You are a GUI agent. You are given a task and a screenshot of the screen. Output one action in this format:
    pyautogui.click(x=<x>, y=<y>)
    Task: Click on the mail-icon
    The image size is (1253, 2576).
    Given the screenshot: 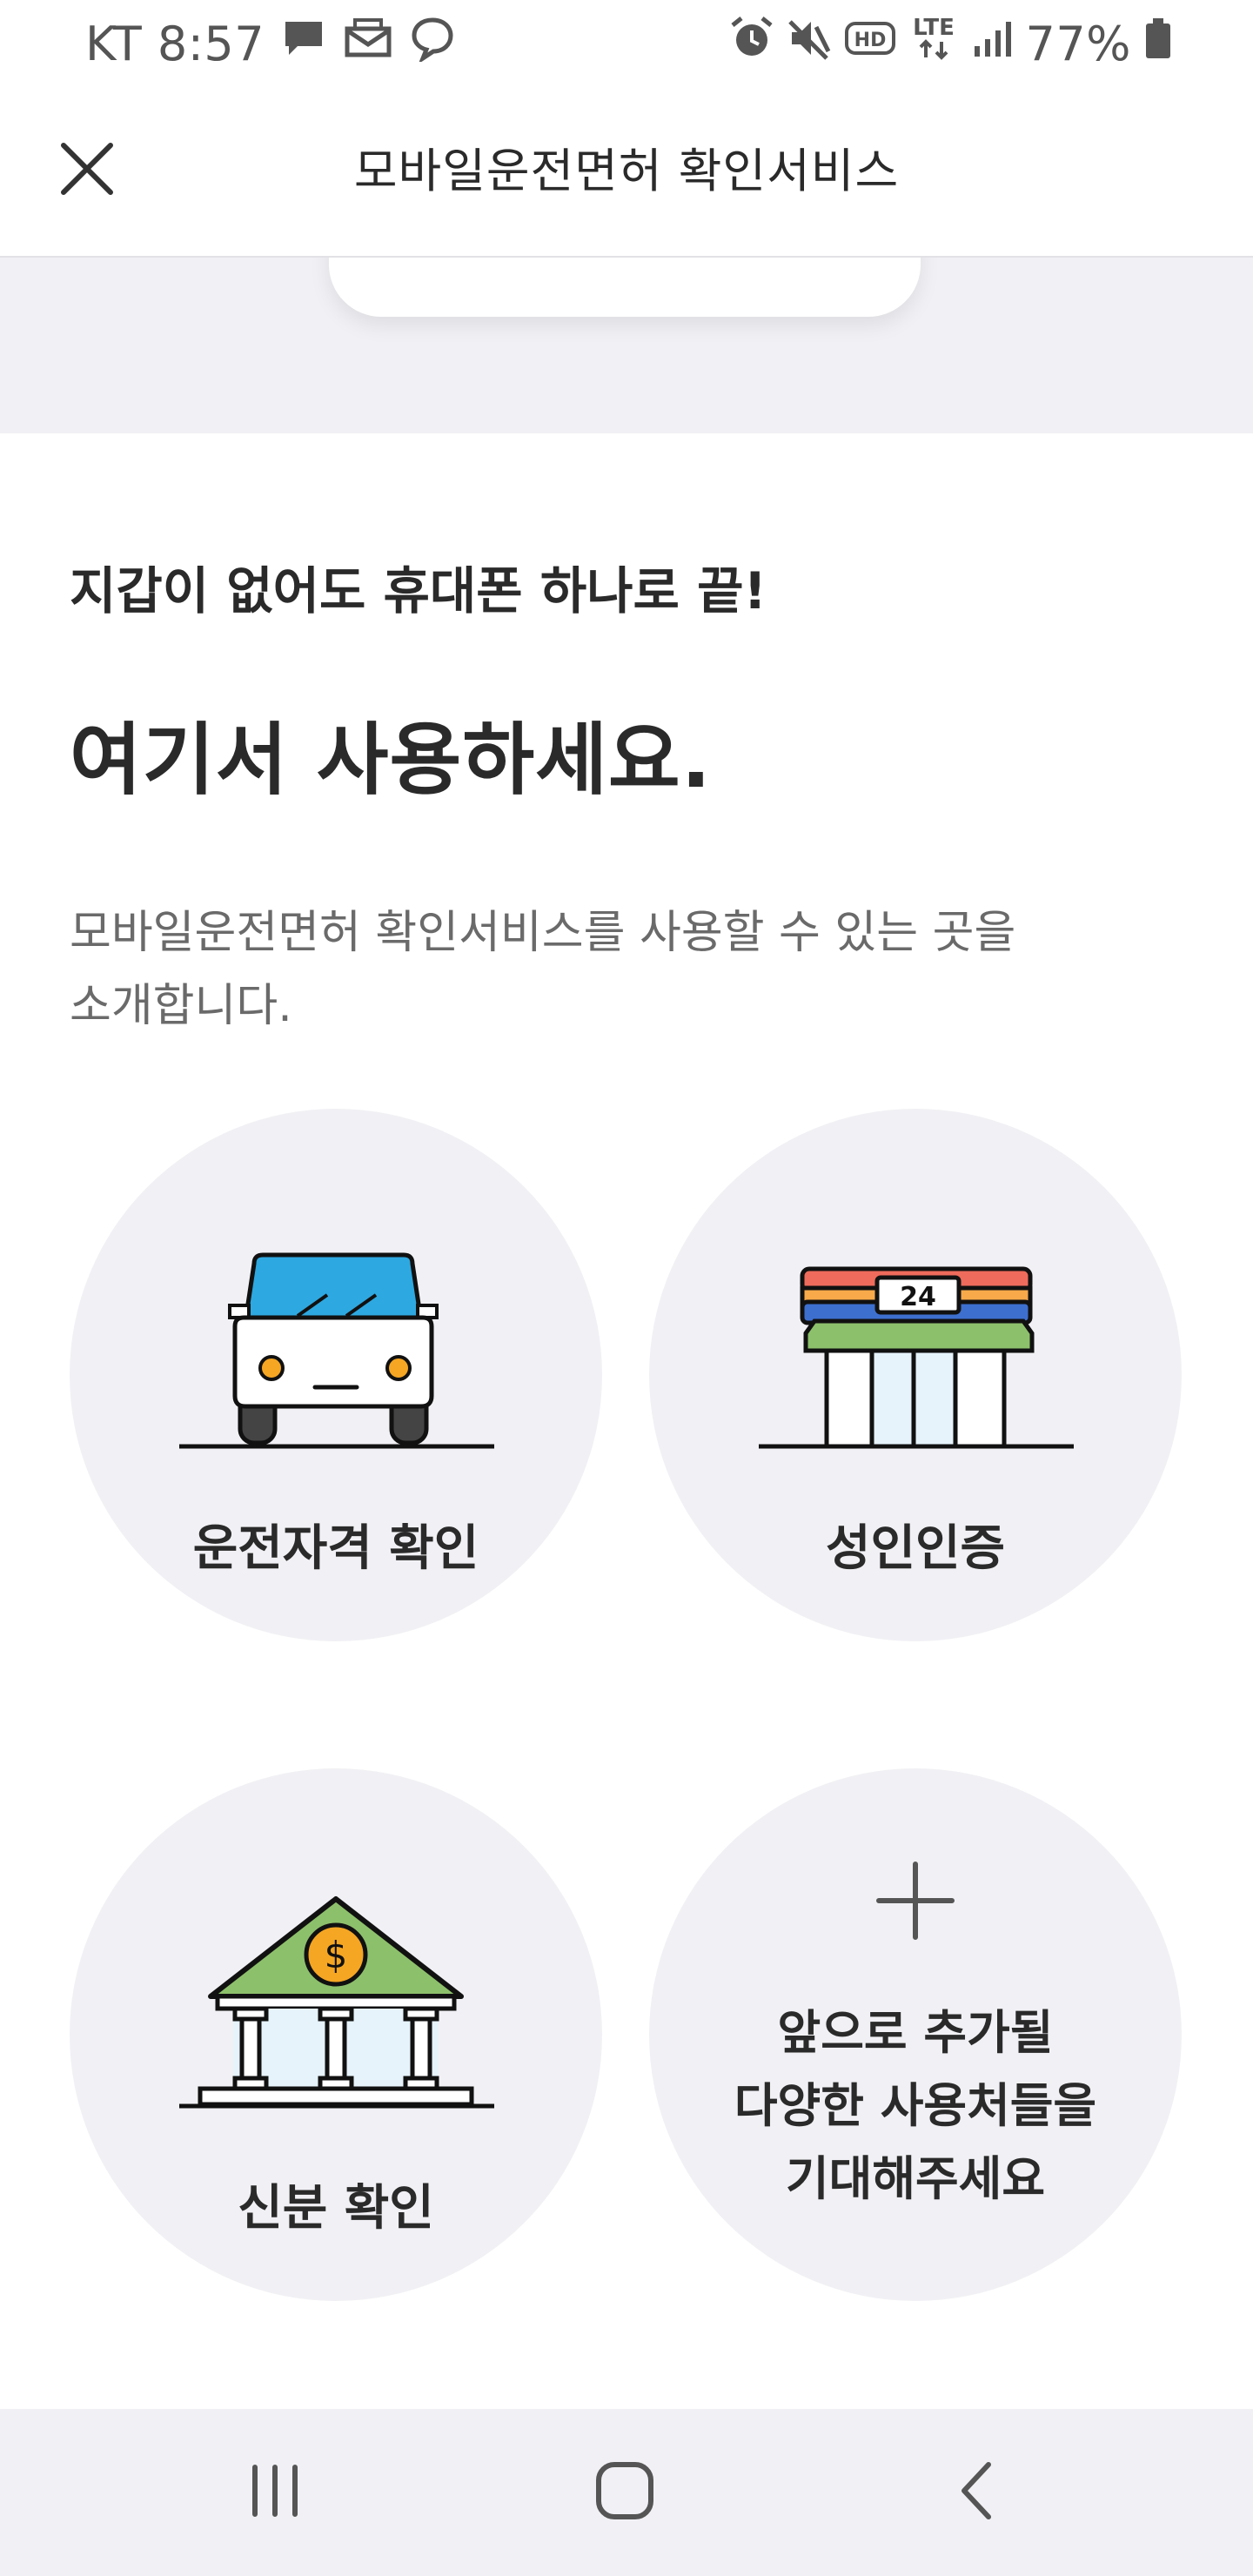 What is the action you would take?
    pyautogui.click(x=368, y=44)
    